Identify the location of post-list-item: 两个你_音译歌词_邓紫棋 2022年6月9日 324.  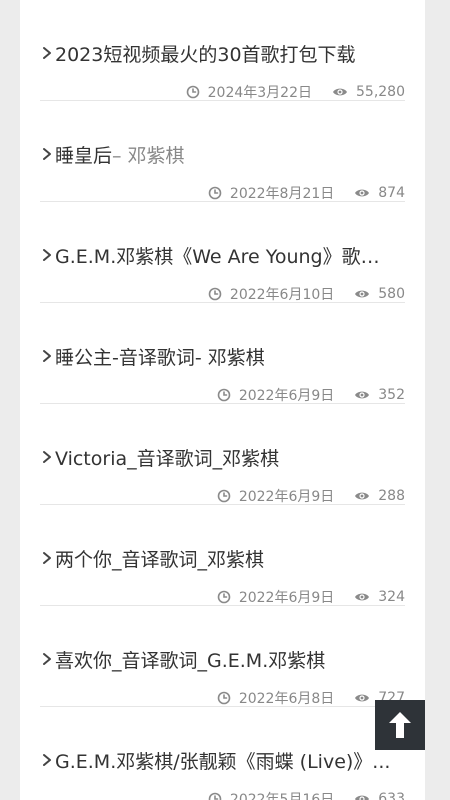
(222, 555).